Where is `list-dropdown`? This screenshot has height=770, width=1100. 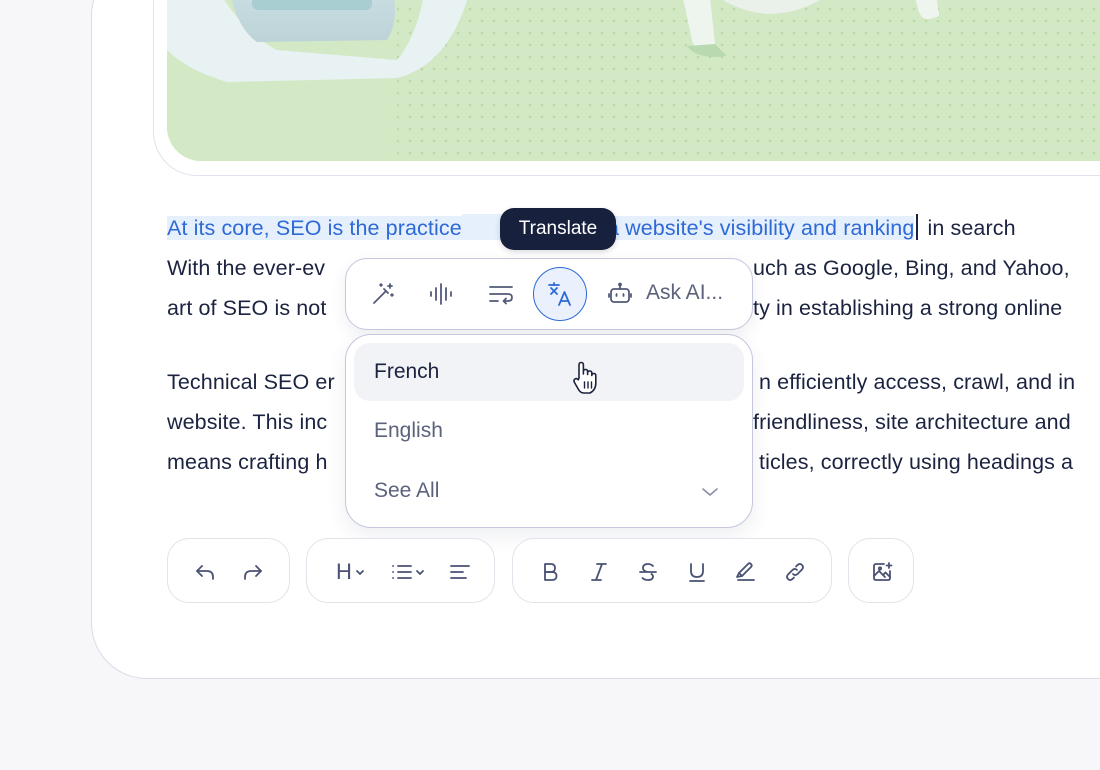 list-dropdown is located at coordinates (408, 571).